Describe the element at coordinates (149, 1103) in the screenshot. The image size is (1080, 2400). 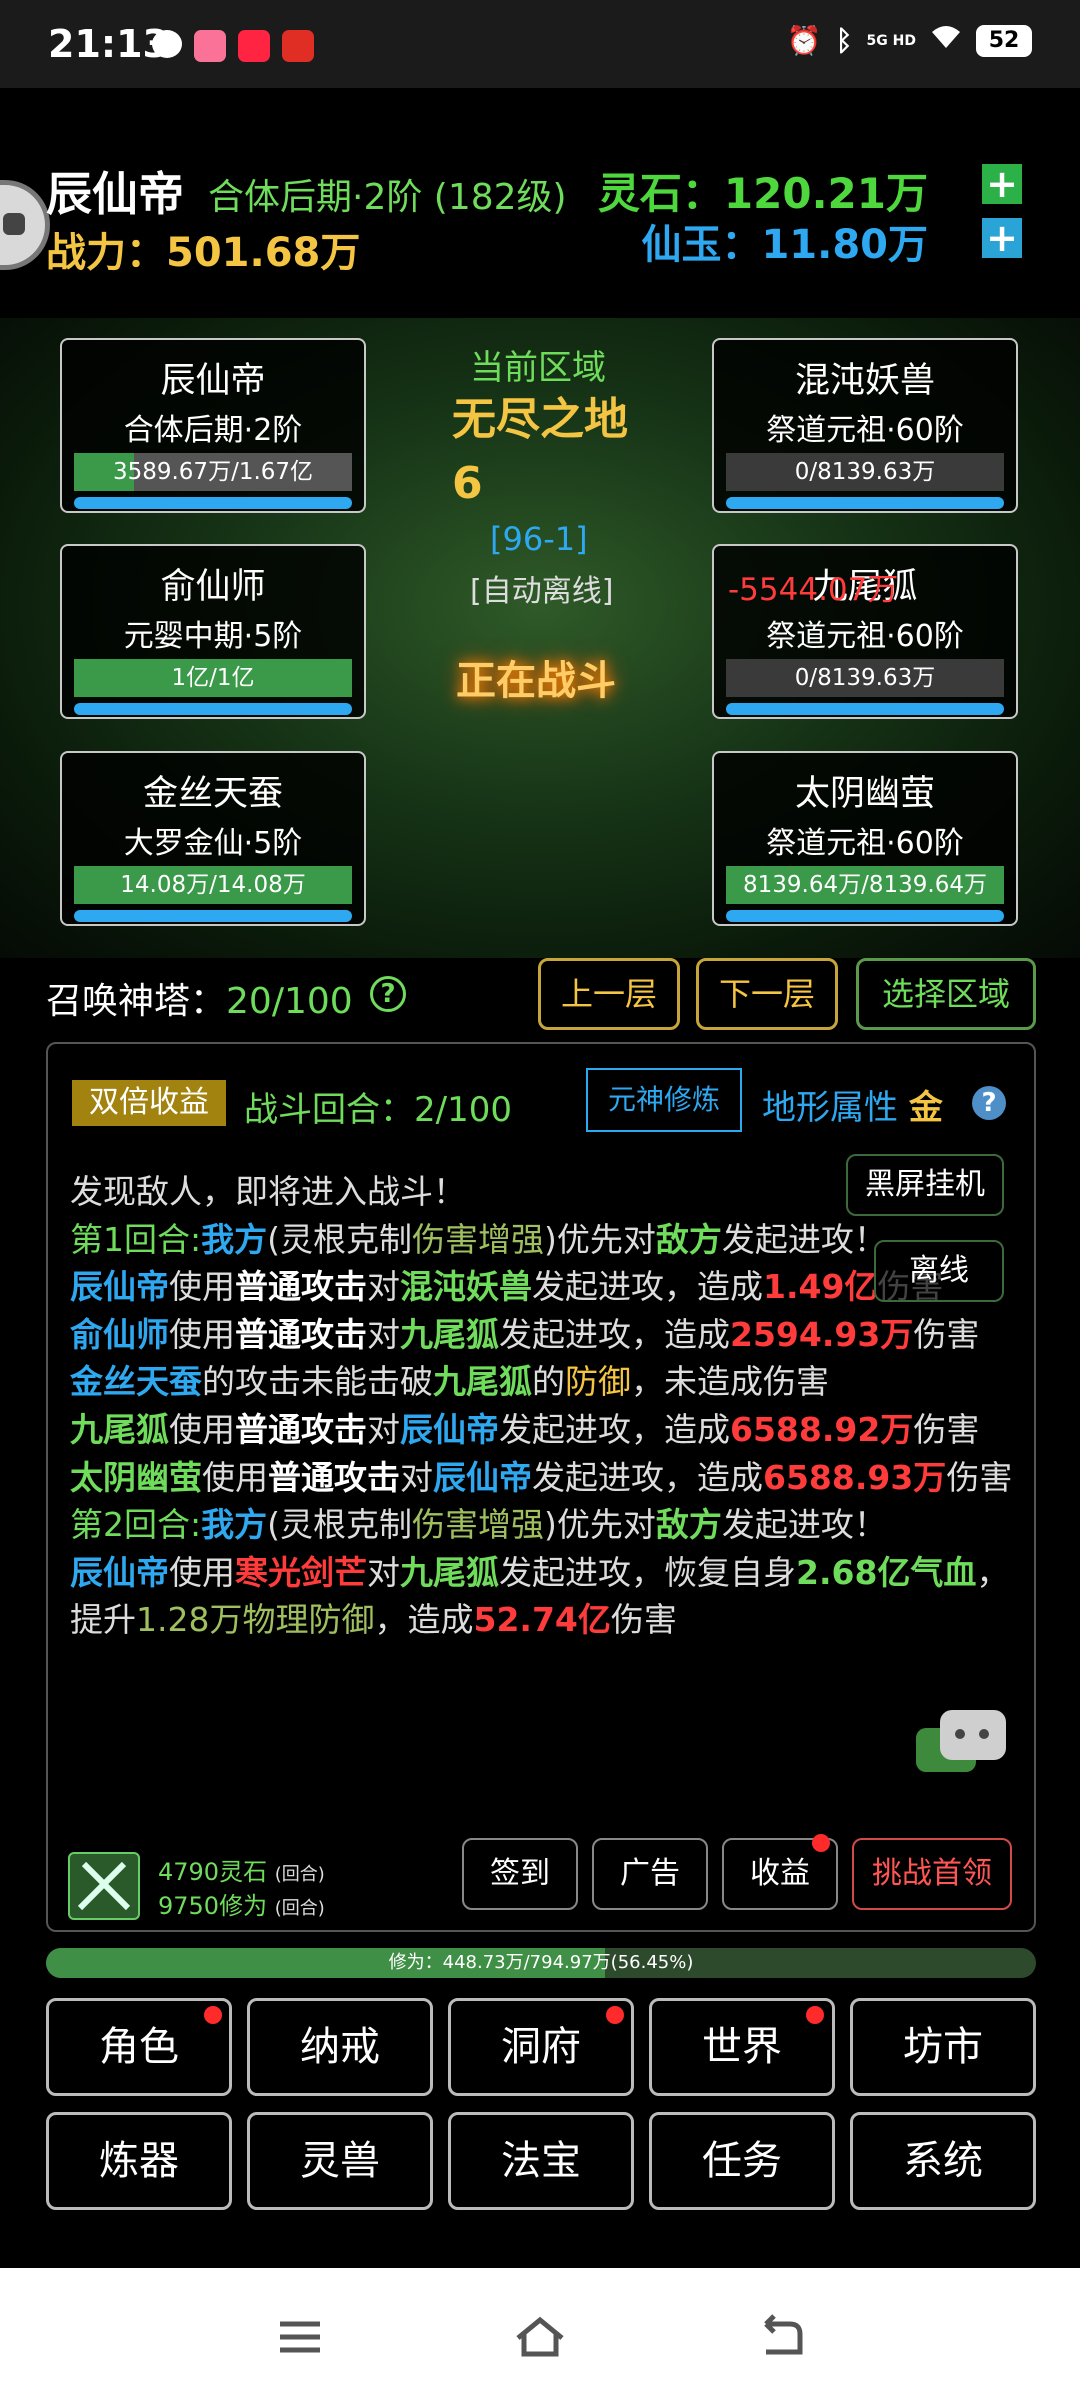
I see `double-reward-badge: 双倍收益` at that location.